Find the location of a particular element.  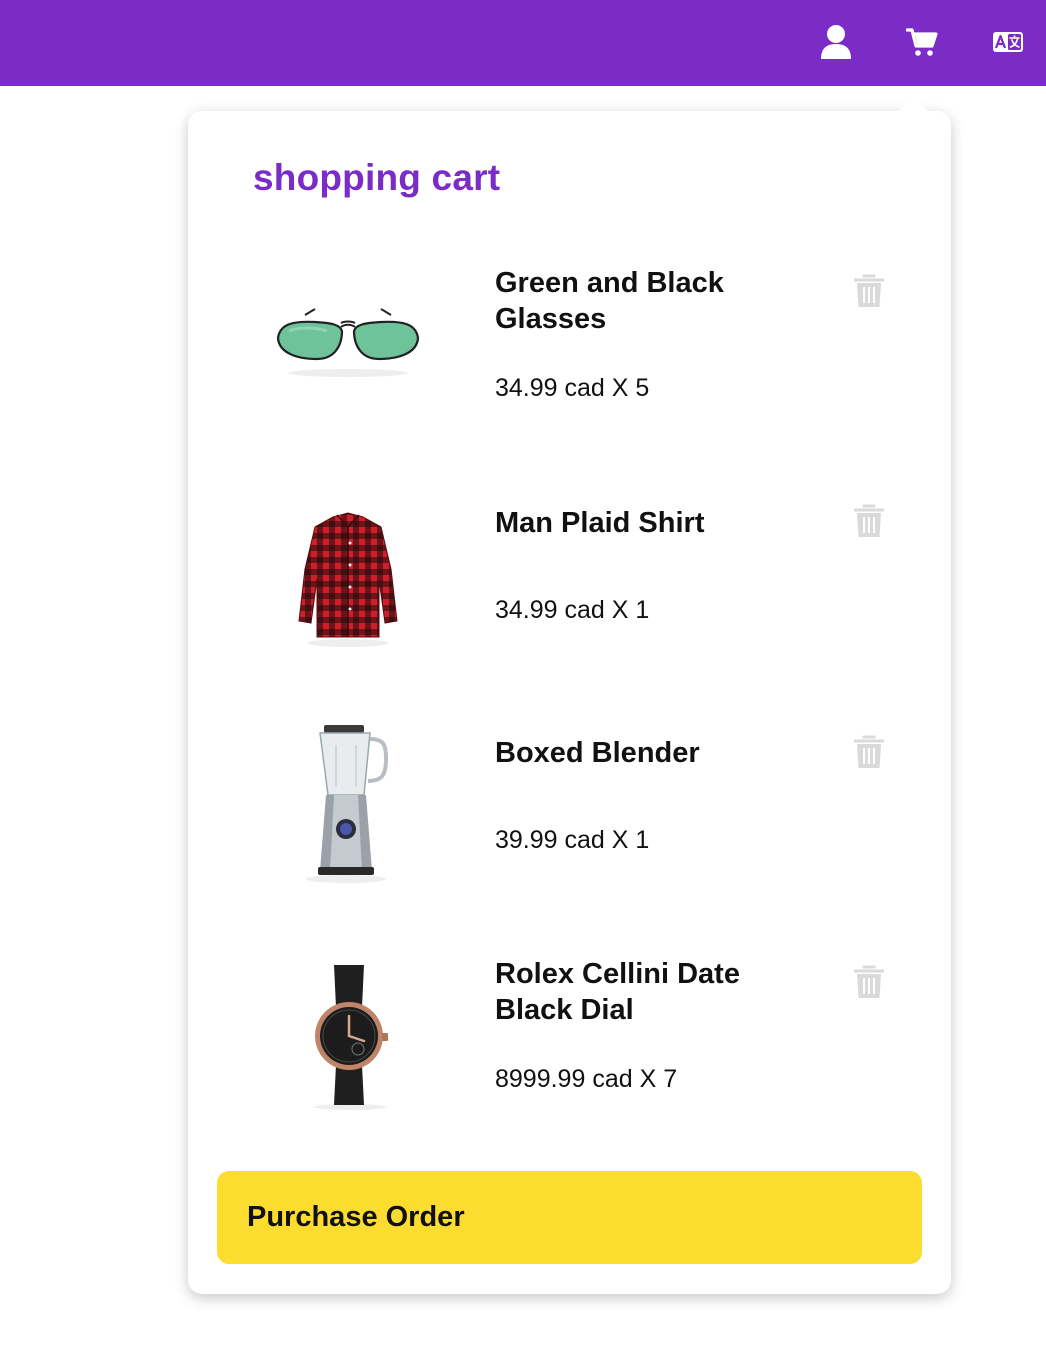

cart-title: shopping cart is located at coordinates (377, 177).